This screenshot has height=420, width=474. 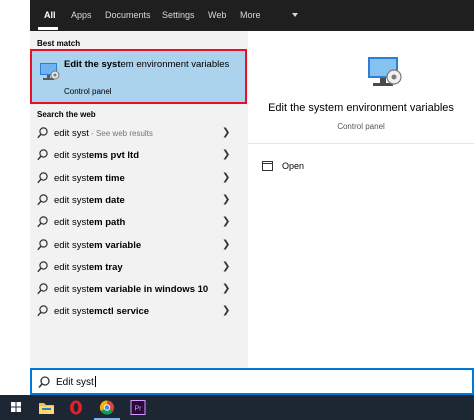 What do you see at coordinates (15, 197) in the screenshot?
I see `desktop-background` at bounding box center [15, 197].